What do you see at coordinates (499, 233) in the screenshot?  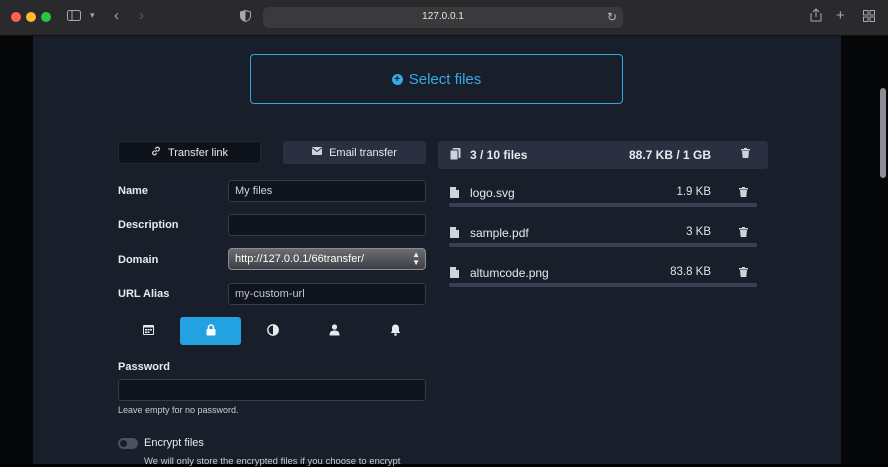 I see `file-name: sample.pdf` at bounding box center [499, 233].